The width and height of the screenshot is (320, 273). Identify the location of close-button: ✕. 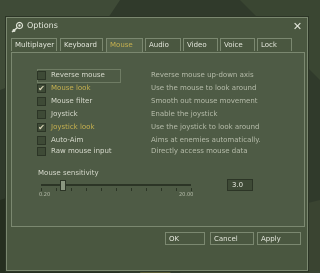
(297, 26).